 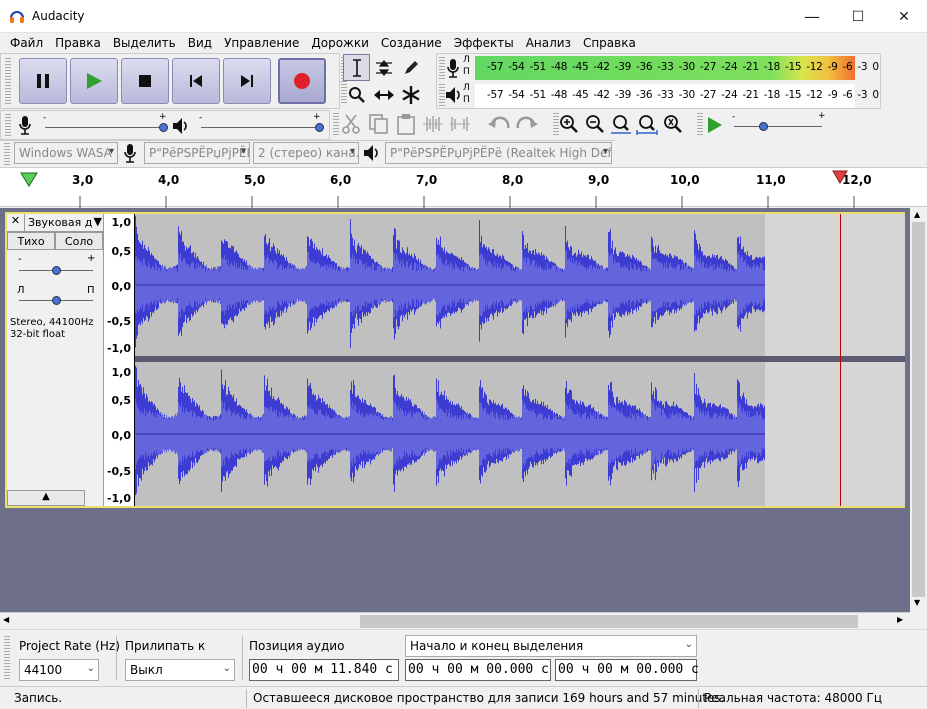 What do you see at coordinates (324, 670) in the screenshot?
I see `audio-position-field: 00 ч 00 м 11.840 с` at bounding box center [324, 670].